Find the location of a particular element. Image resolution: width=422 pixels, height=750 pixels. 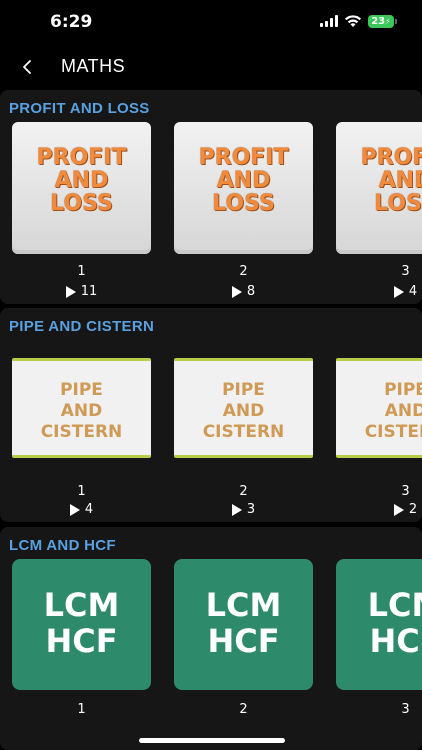

video-card: PROFIT AND LOSS 1 11 is located at coordinates (81, 213).